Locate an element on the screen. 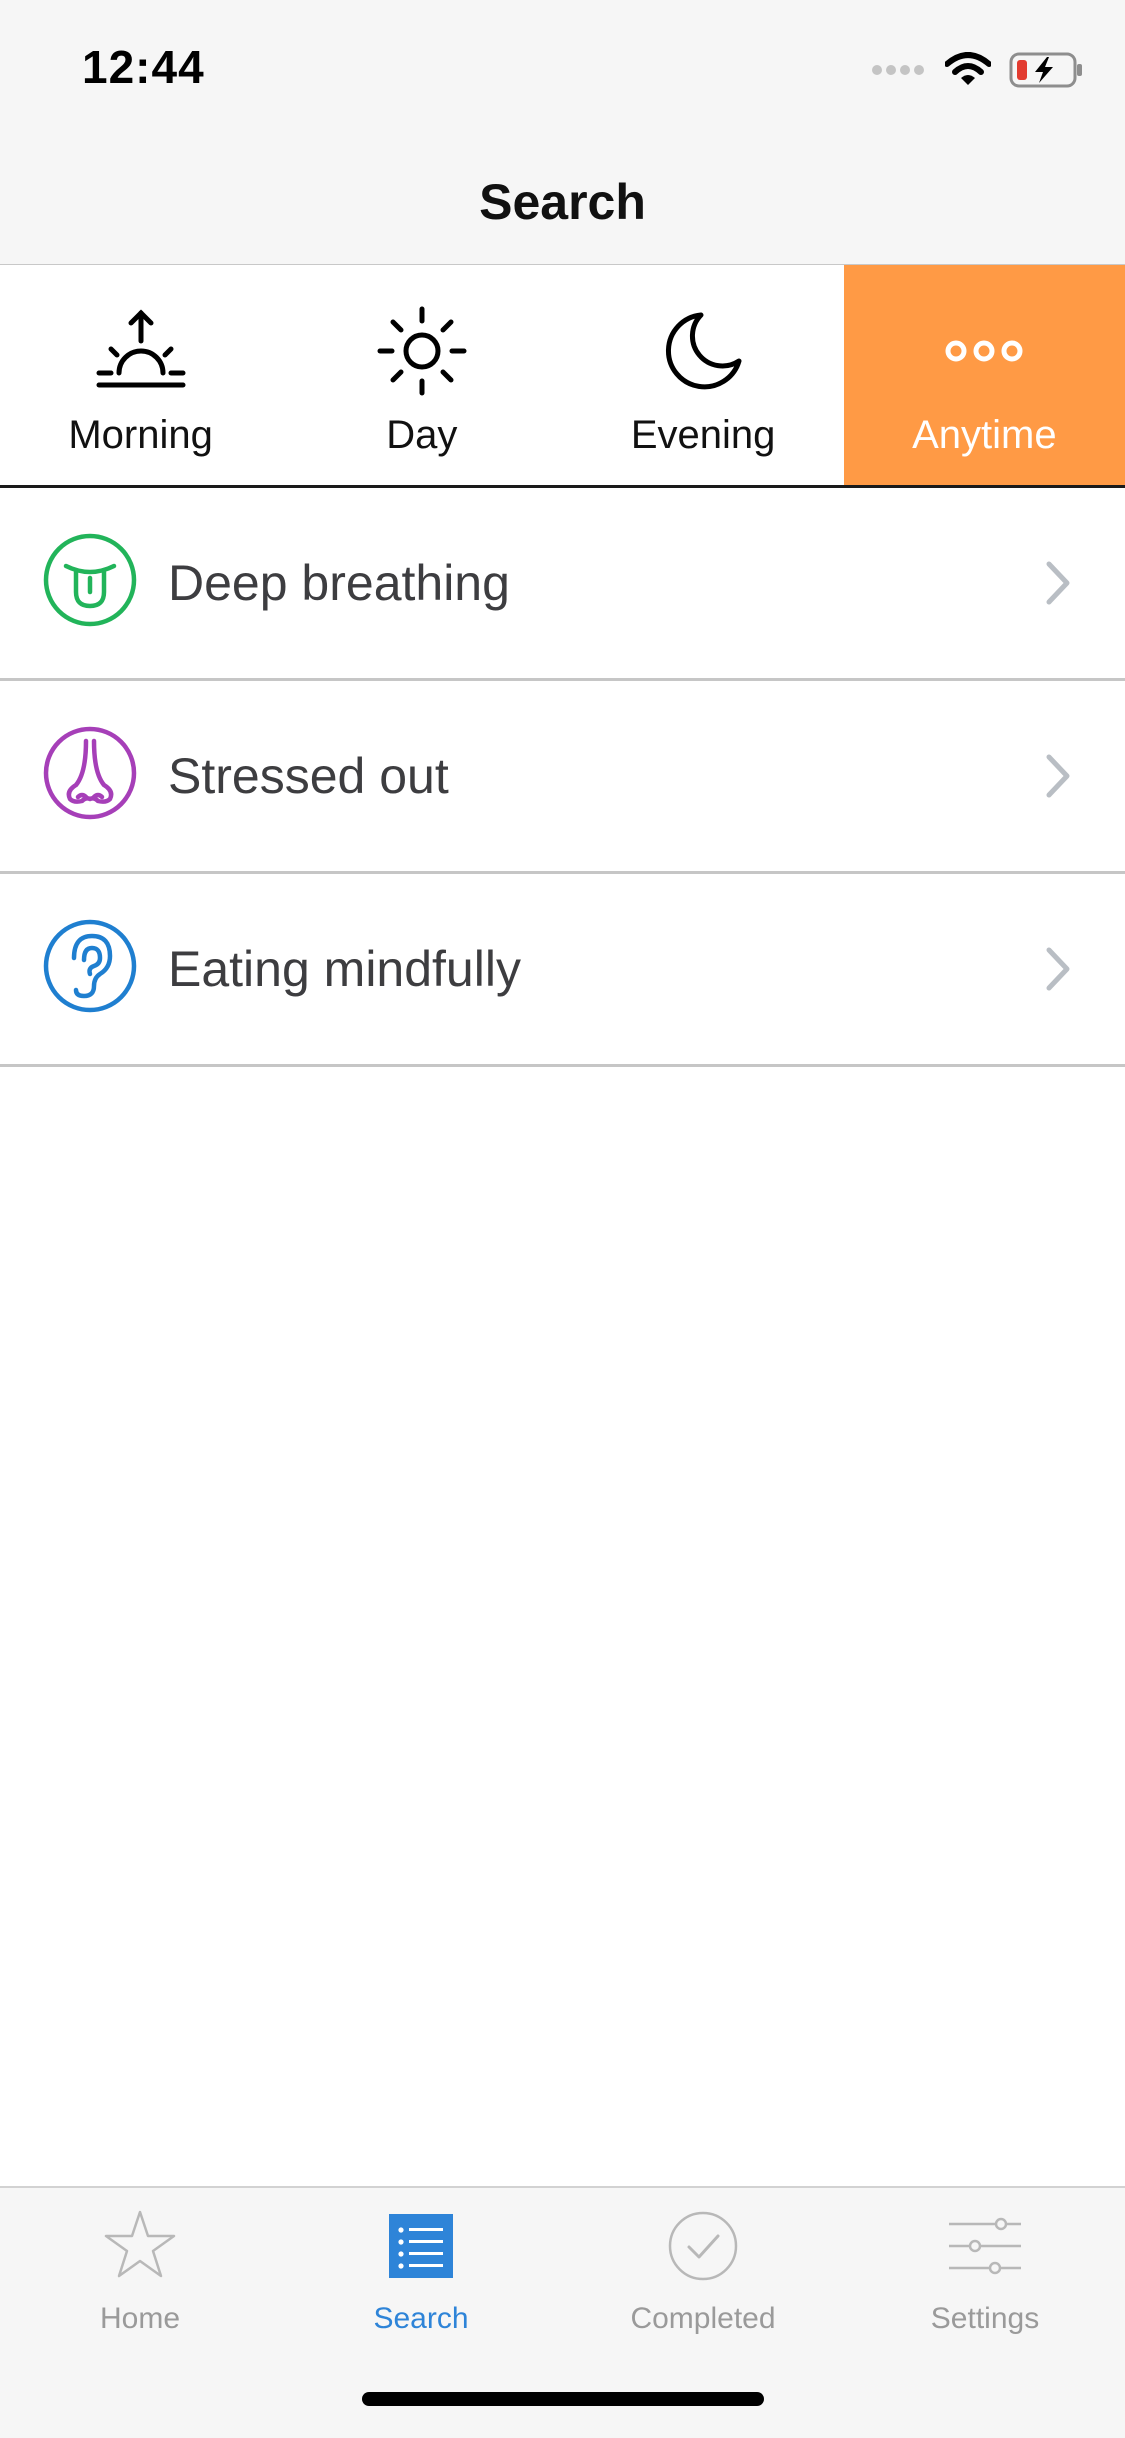  segment-morning: Morning is located at coordinates (140, 375).